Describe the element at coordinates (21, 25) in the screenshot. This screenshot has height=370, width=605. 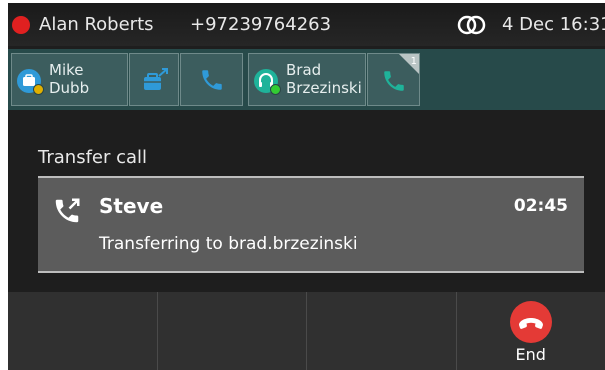
I see `line-status-icon` at that location.